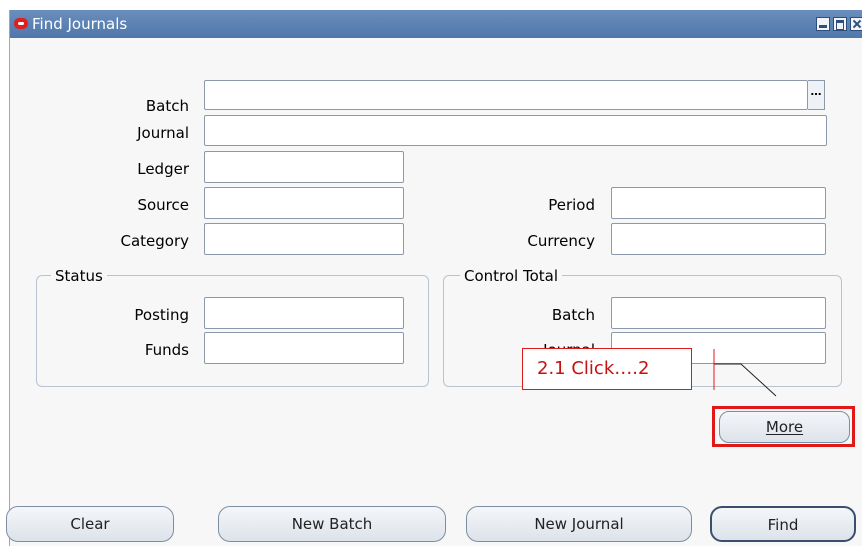 The image size is (862, 546). I want to click on clear-button-label: Clear, so click(90, 524).